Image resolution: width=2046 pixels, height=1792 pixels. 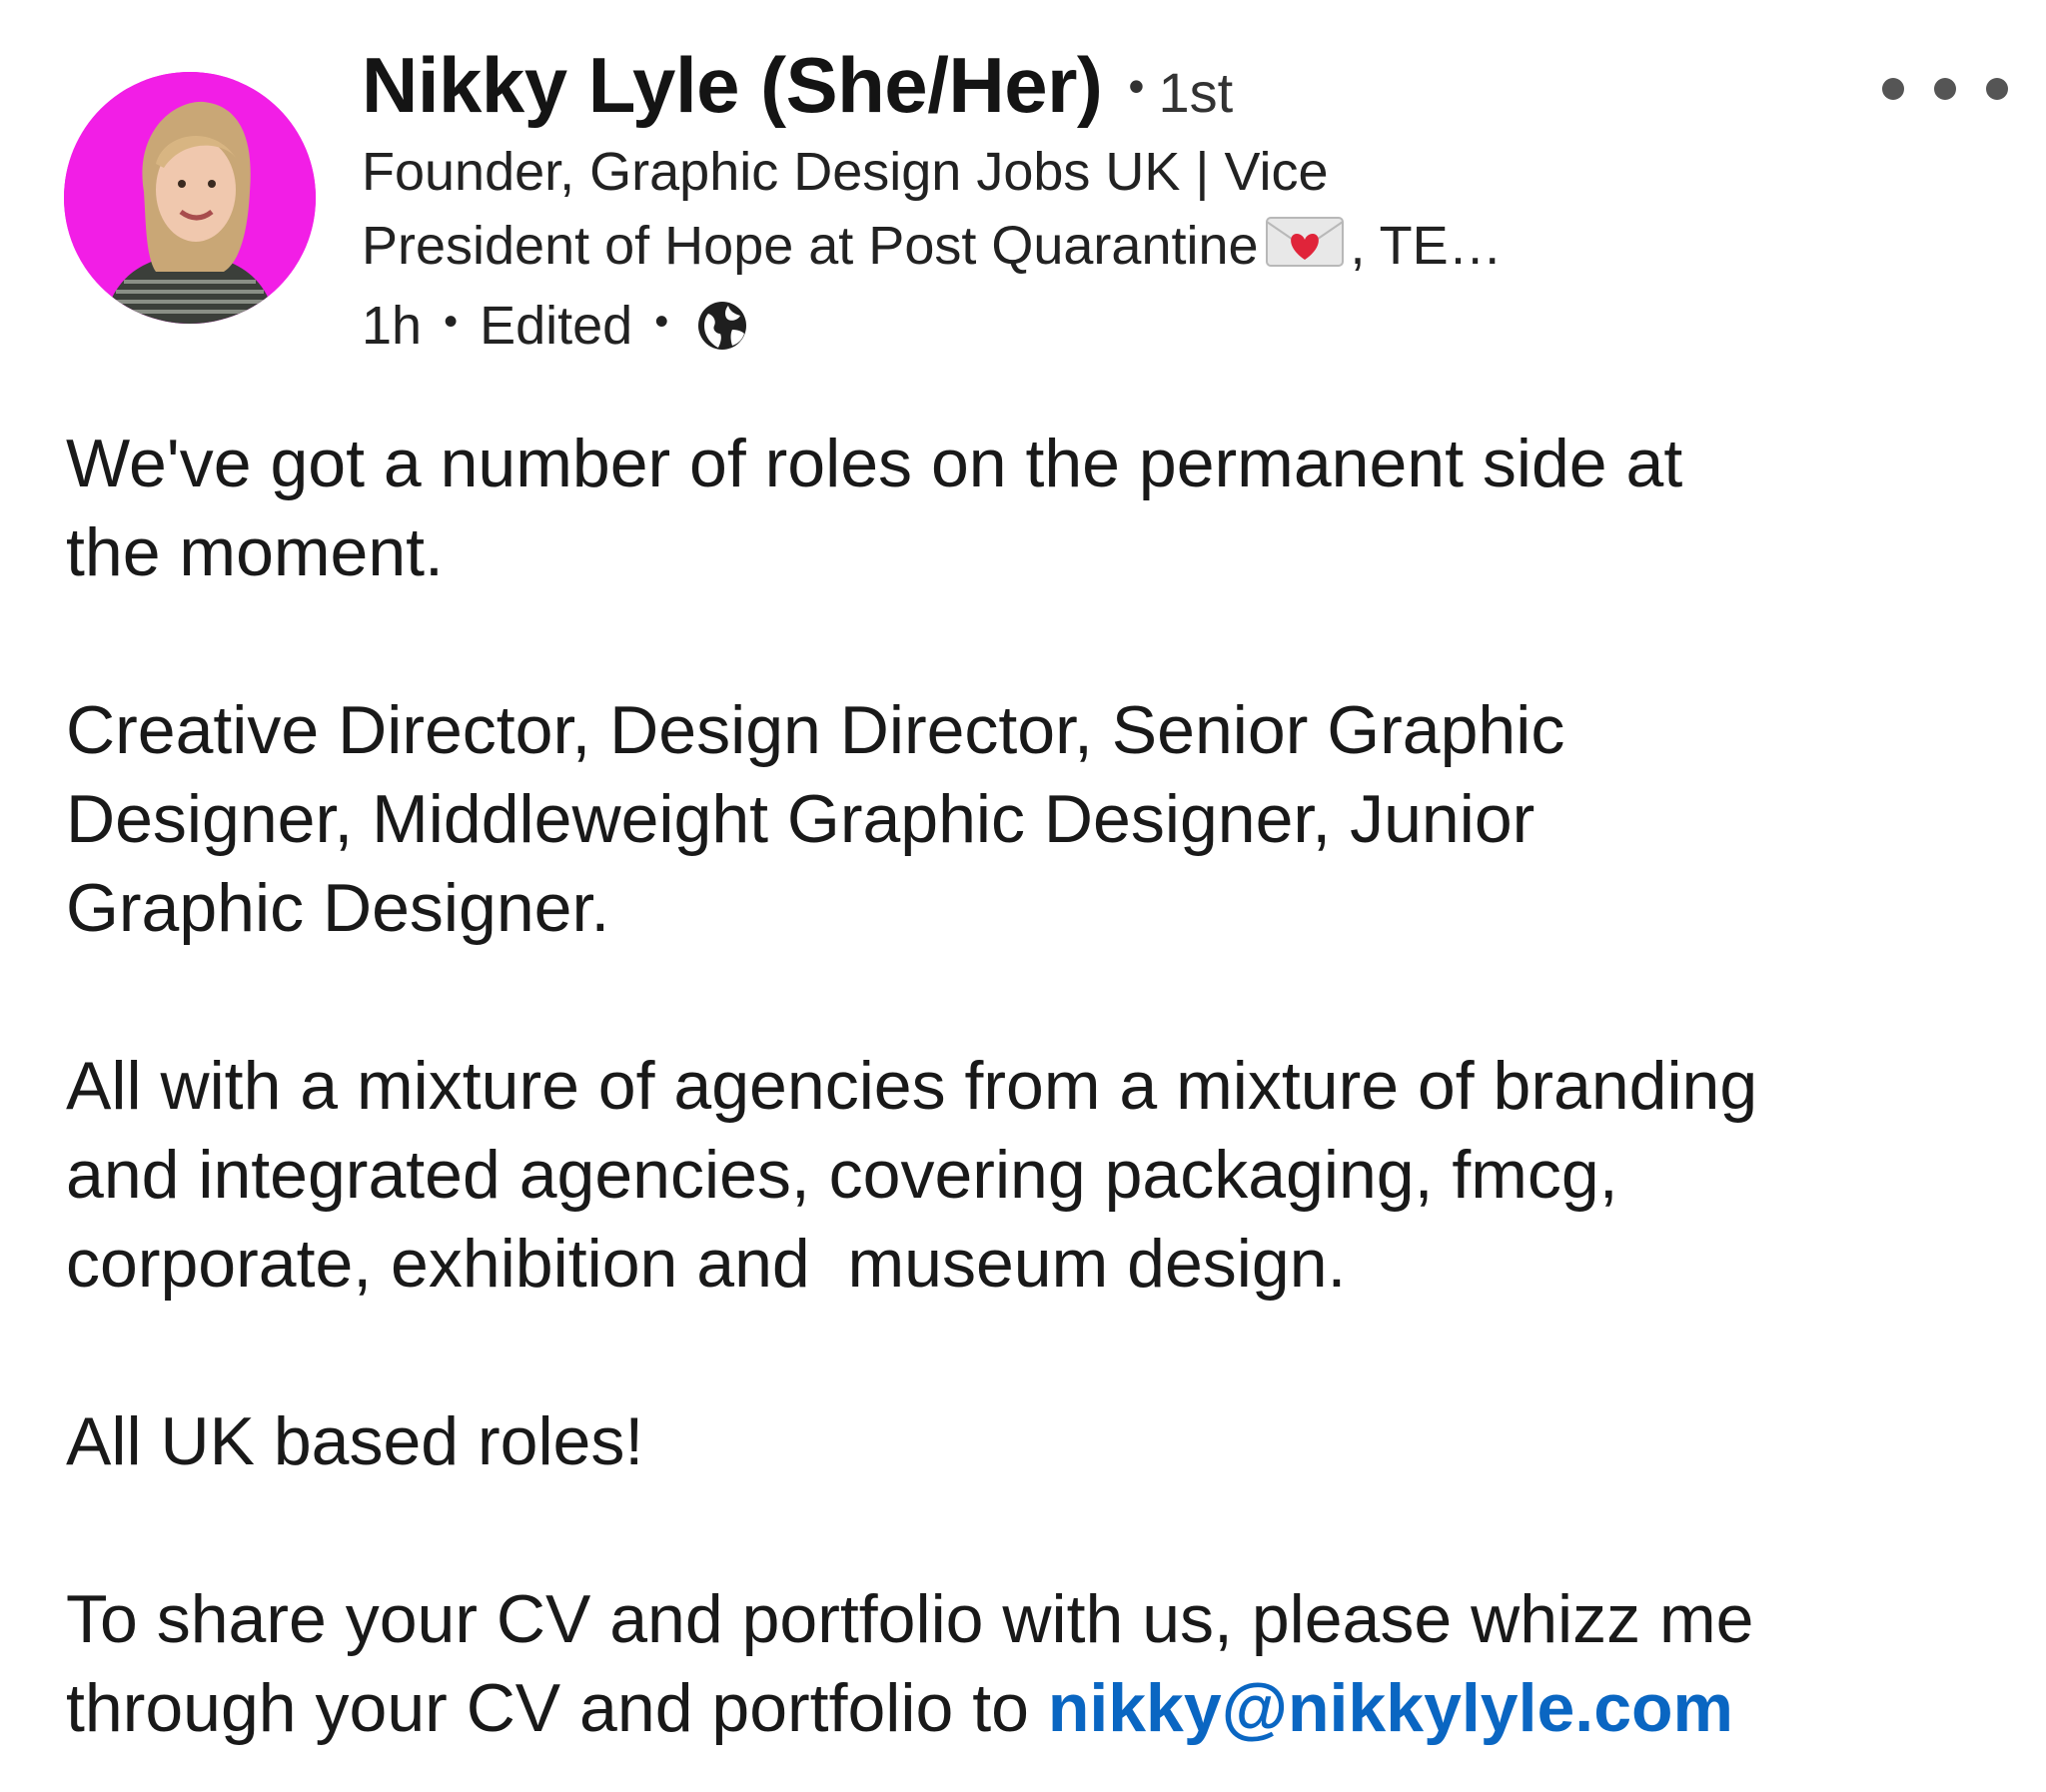 What do you see at coordinates (1196, 93) in the screenshot?
I see `connection-degree: 1st` at bounding box center [1196, 93].